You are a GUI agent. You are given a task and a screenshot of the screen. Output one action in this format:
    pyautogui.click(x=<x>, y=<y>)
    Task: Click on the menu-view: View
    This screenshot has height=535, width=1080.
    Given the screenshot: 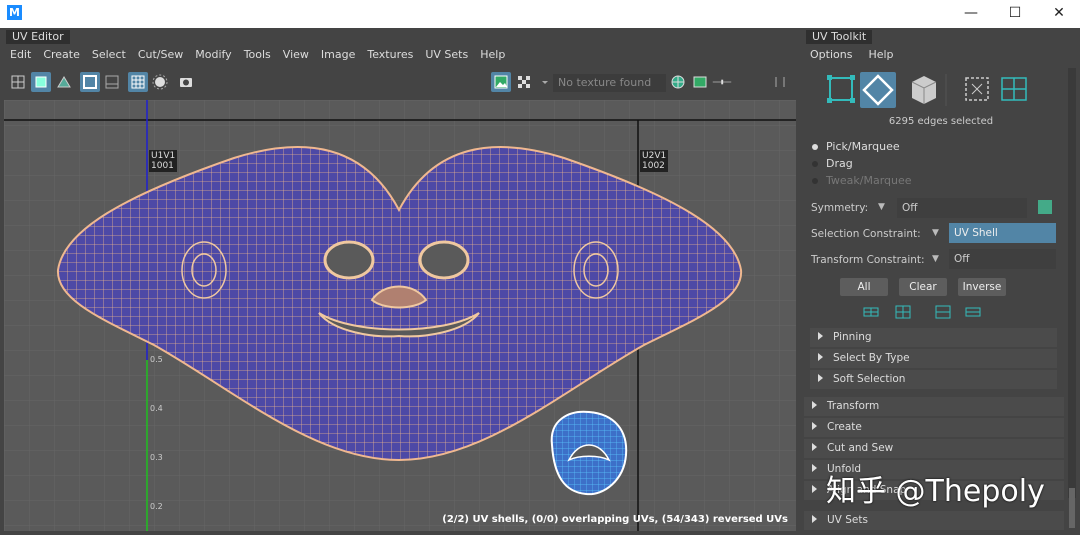 What is the action you would take?
    pyautogui.click(x=296, y=55)
    